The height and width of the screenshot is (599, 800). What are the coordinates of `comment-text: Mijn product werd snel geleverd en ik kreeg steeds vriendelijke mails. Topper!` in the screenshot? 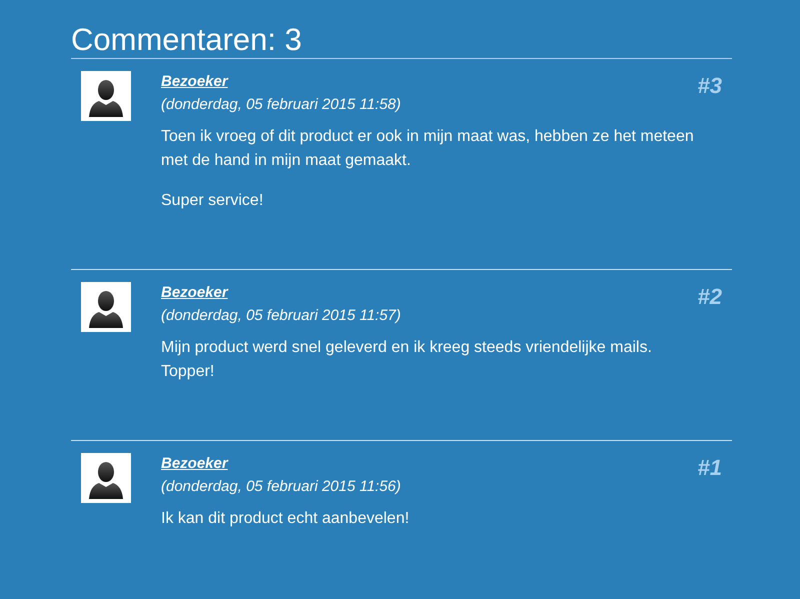 It's located at (407, 360).